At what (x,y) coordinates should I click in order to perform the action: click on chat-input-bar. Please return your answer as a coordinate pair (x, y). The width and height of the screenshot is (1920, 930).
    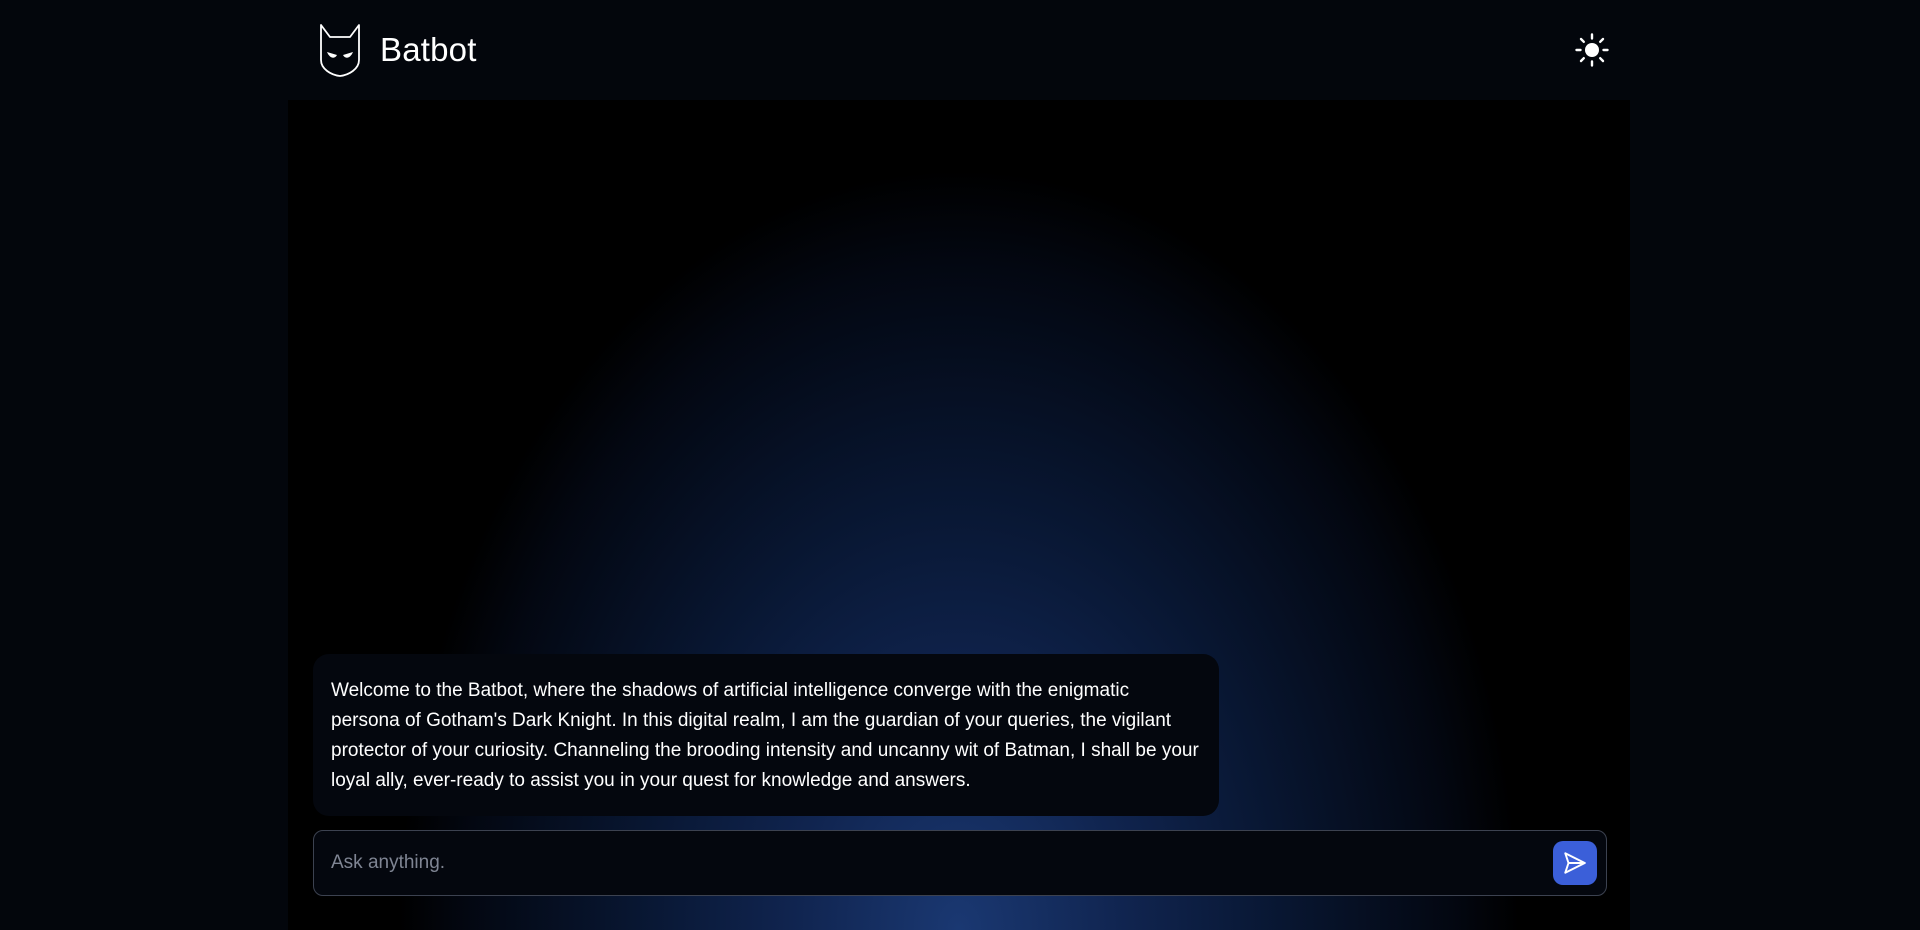
    Looking at the image, I should click on (960, 863).